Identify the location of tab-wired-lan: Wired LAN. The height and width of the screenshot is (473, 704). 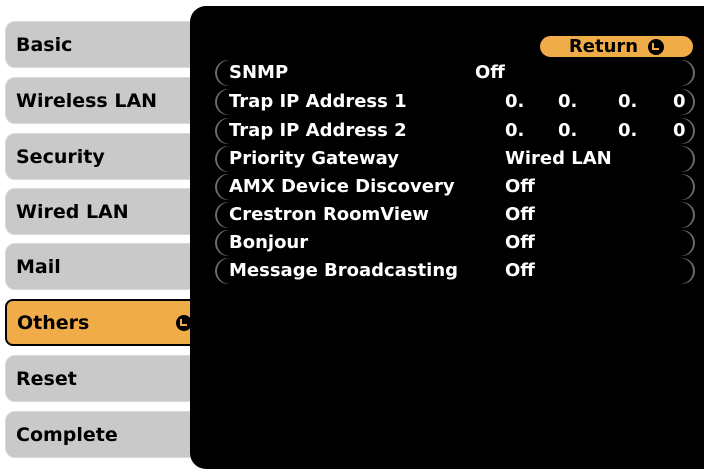
(99, 211).